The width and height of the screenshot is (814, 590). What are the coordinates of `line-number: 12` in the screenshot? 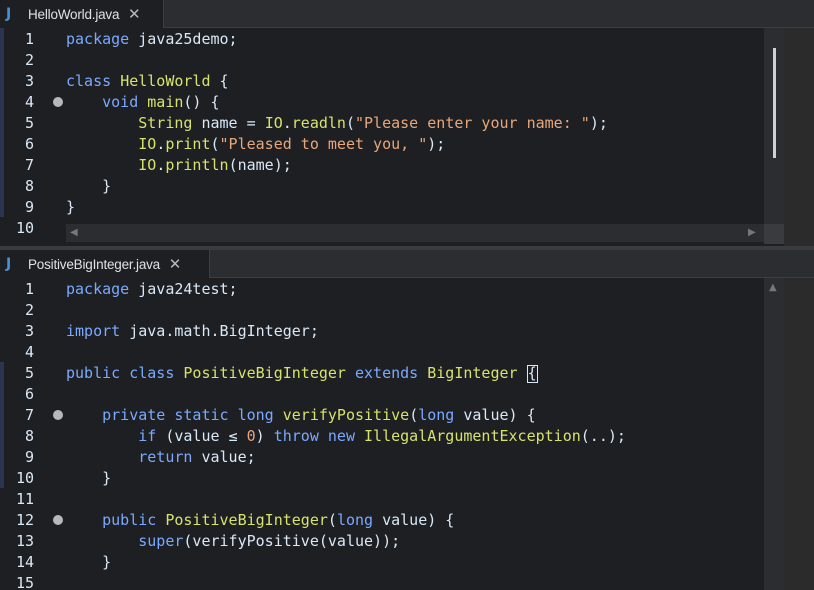 It's located at (24, 520).